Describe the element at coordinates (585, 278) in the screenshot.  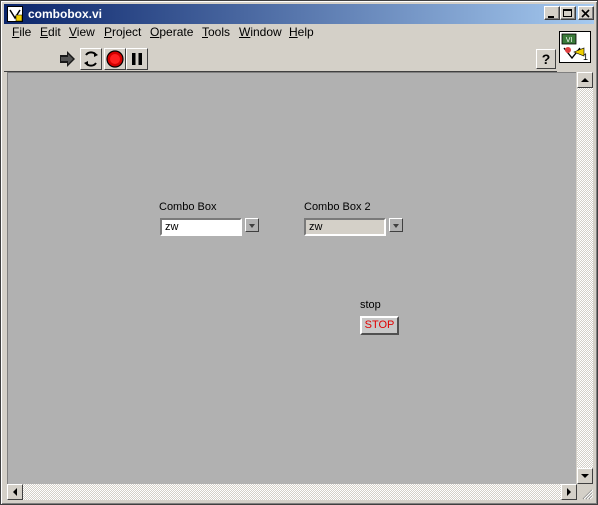
I see `vertical-scrollbar` at that location.